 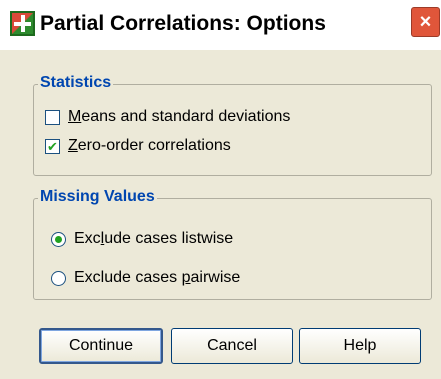 I want to click on cancel-label: Cancel, so click(x=232, y=345).